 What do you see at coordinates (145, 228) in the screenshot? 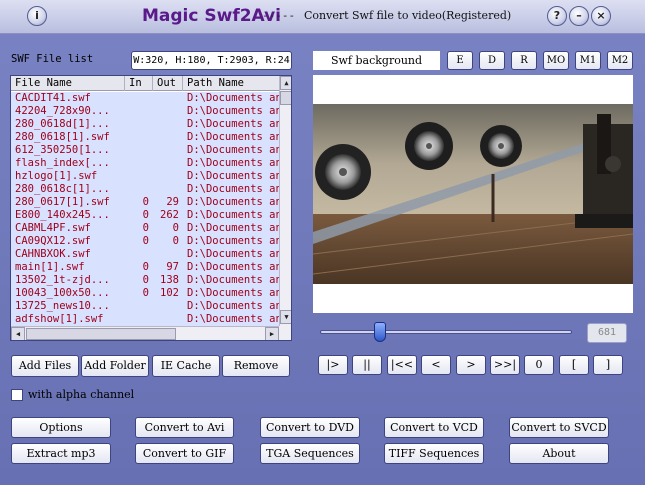
I see `list-item: CABML4PF.swf 0 0 D:\Documents an` at bounding box center [145, 228].